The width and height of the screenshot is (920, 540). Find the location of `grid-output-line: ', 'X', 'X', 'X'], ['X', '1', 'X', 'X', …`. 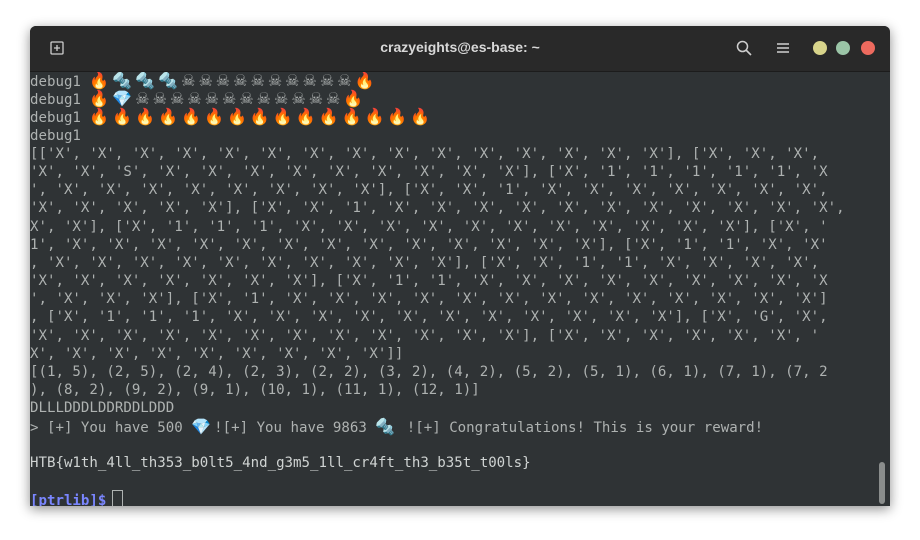

grid-output-line: ', 'X', 'X', 'X'], ['X', '1', 'X', 'X', … is located at coordinates (429, 299).